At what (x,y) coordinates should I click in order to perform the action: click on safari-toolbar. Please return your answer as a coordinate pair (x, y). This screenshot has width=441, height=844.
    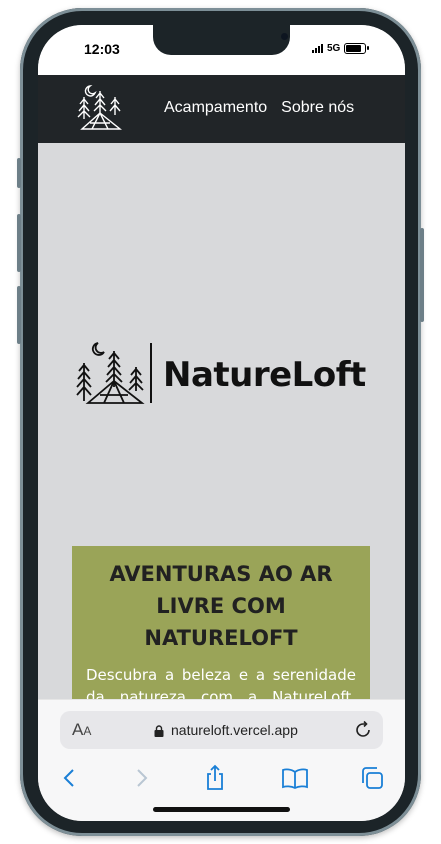
    Looking at the image, I should click on (221, 779).